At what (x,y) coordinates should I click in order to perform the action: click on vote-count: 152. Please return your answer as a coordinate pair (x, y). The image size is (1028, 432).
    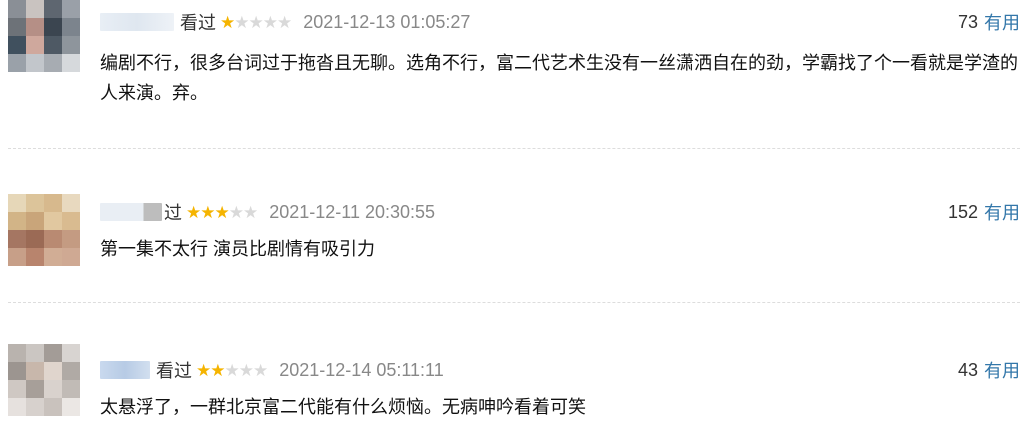
    Looking at the image, I should click on (962, 211).